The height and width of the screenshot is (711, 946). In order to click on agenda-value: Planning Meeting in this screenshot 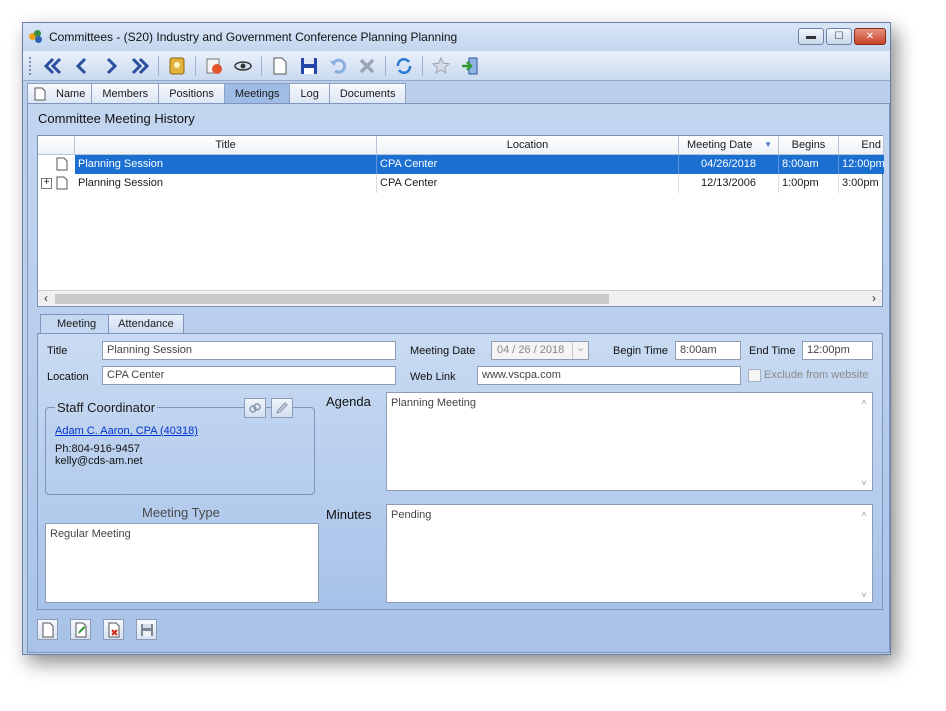, I will do `click(434, 403)`.